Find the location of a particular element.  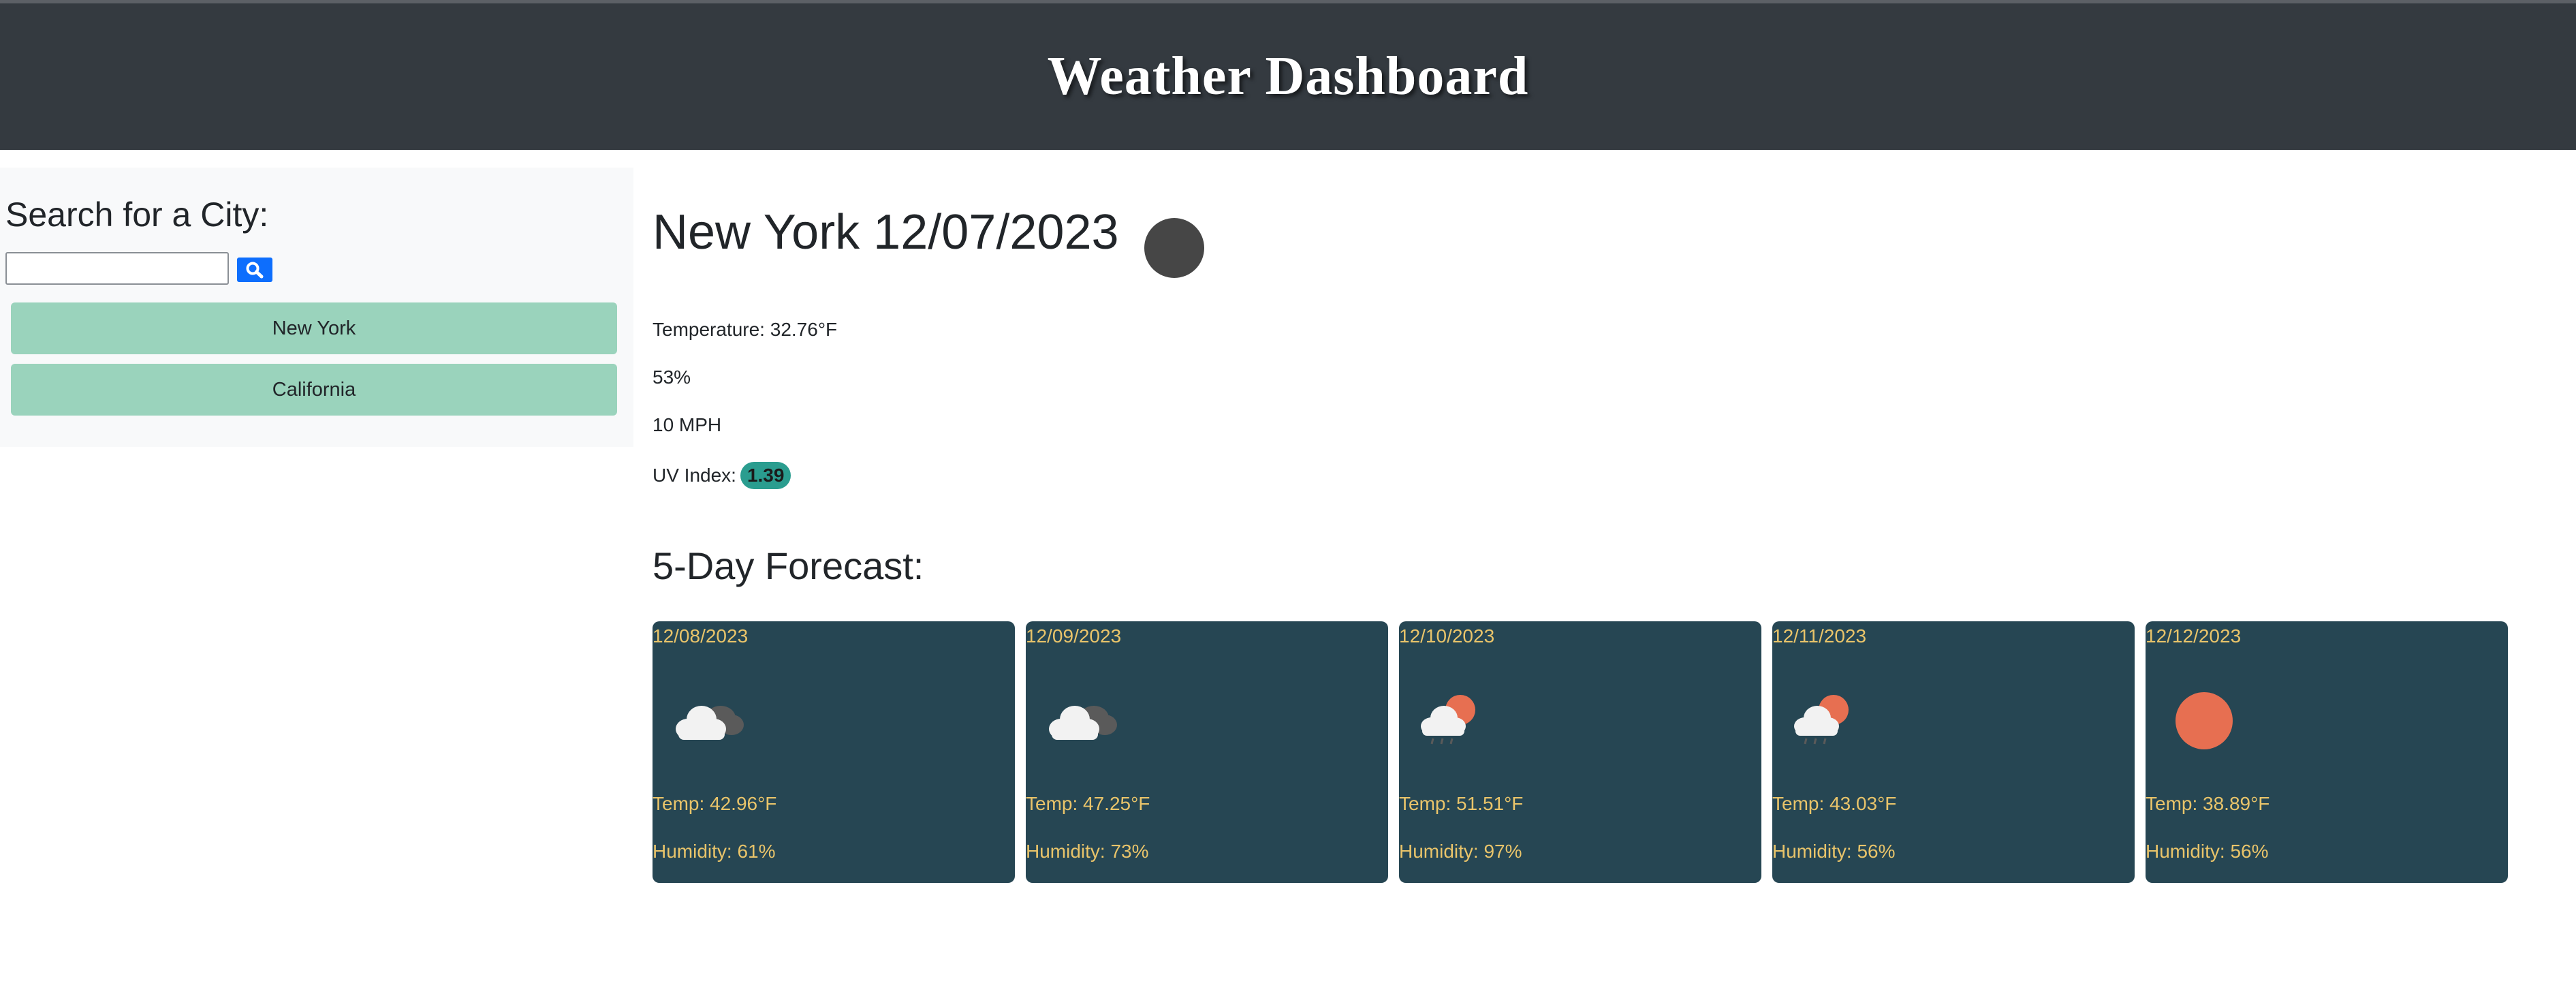

search-sidebar: Search for a City: New York California is located at coordinates (316, 307).